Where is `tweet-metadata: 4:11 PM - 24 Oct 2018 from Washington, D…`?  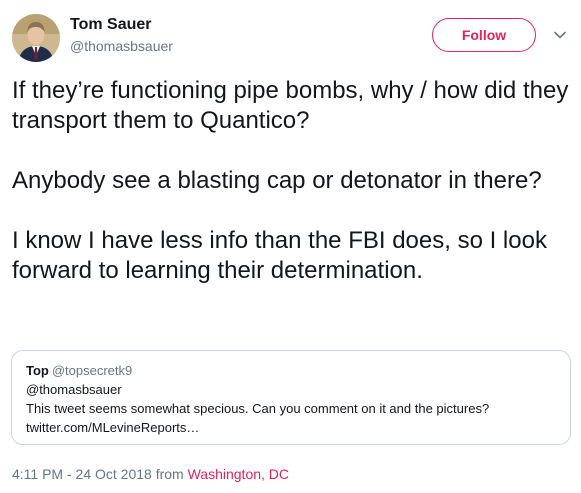
tweet-metadata: 4:11 PM - 24 Oct 2018 from Washington, D… is located at coordinates (150, 474).